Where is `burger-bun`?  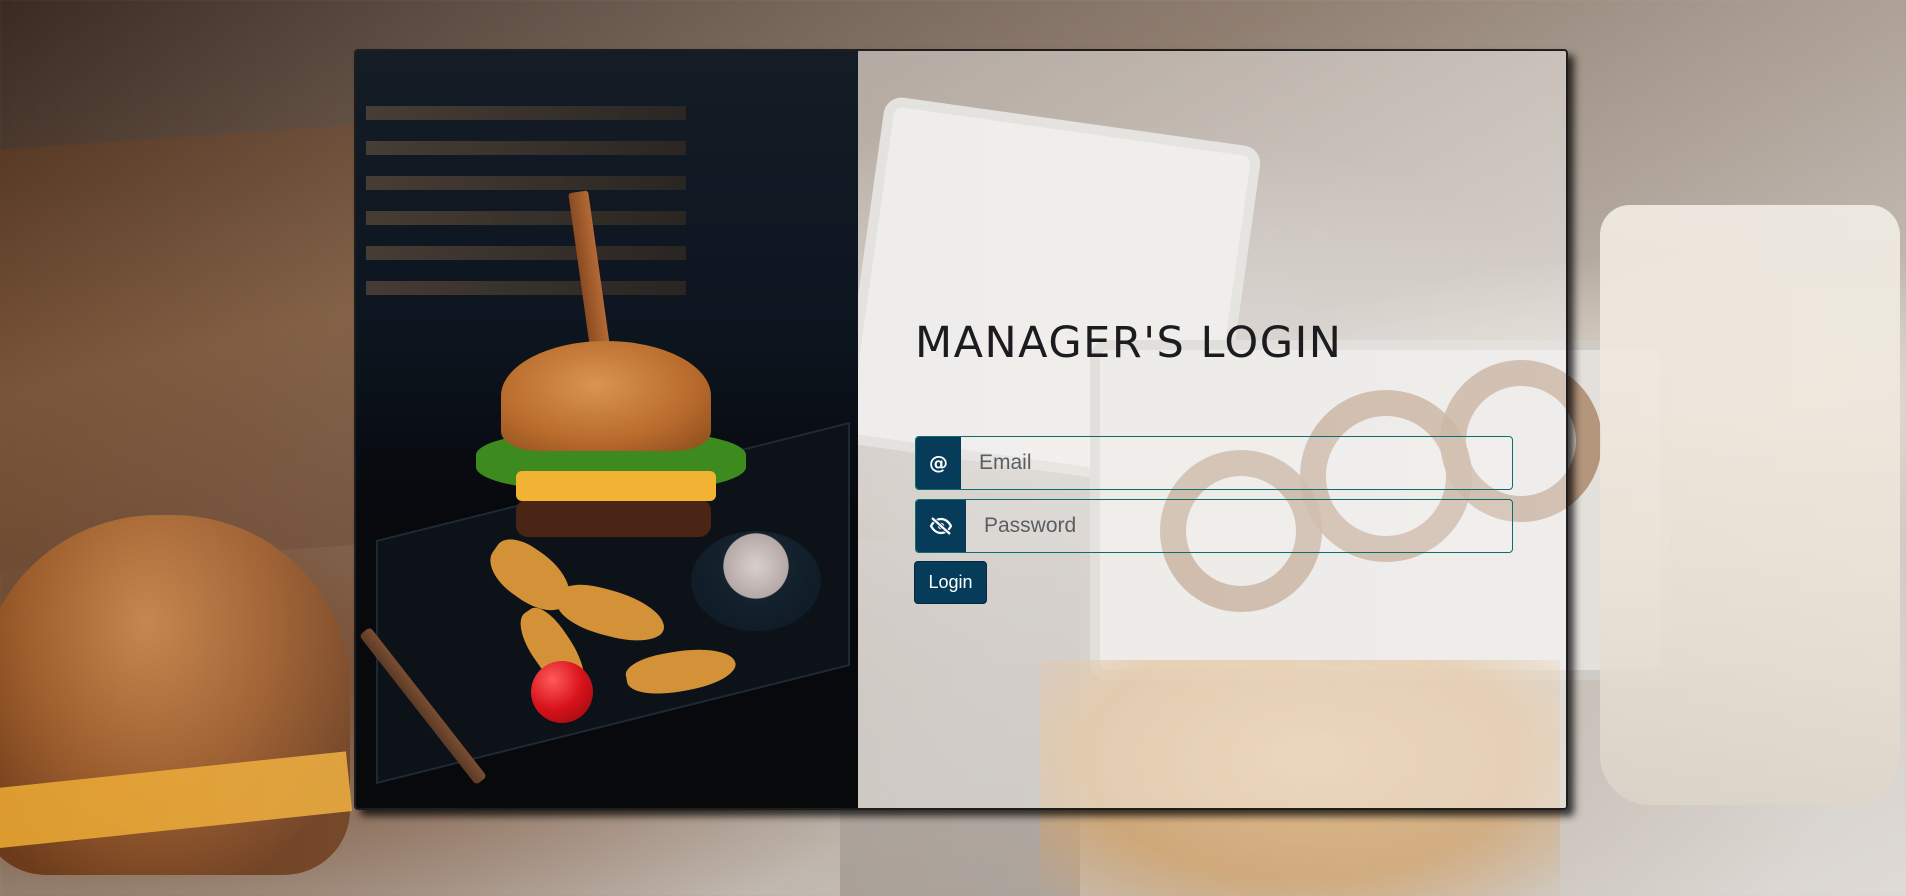 burger-bun is located at coordinates (606, 396).